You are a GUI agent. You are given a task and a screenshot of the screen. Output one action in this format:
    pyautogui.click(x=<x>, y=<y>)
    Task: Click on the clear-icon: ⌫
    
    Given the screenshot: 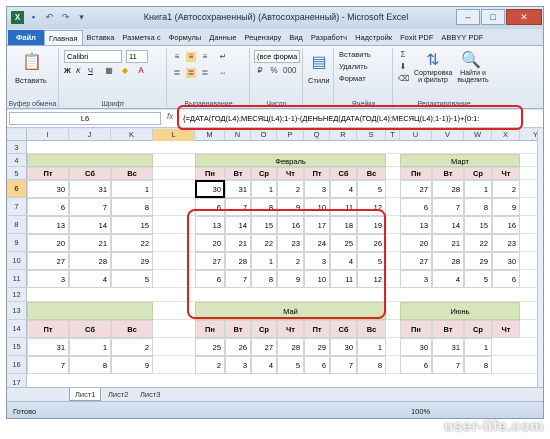 What is the action you would take?
    pyautogui.click(x=403, y=79)
    